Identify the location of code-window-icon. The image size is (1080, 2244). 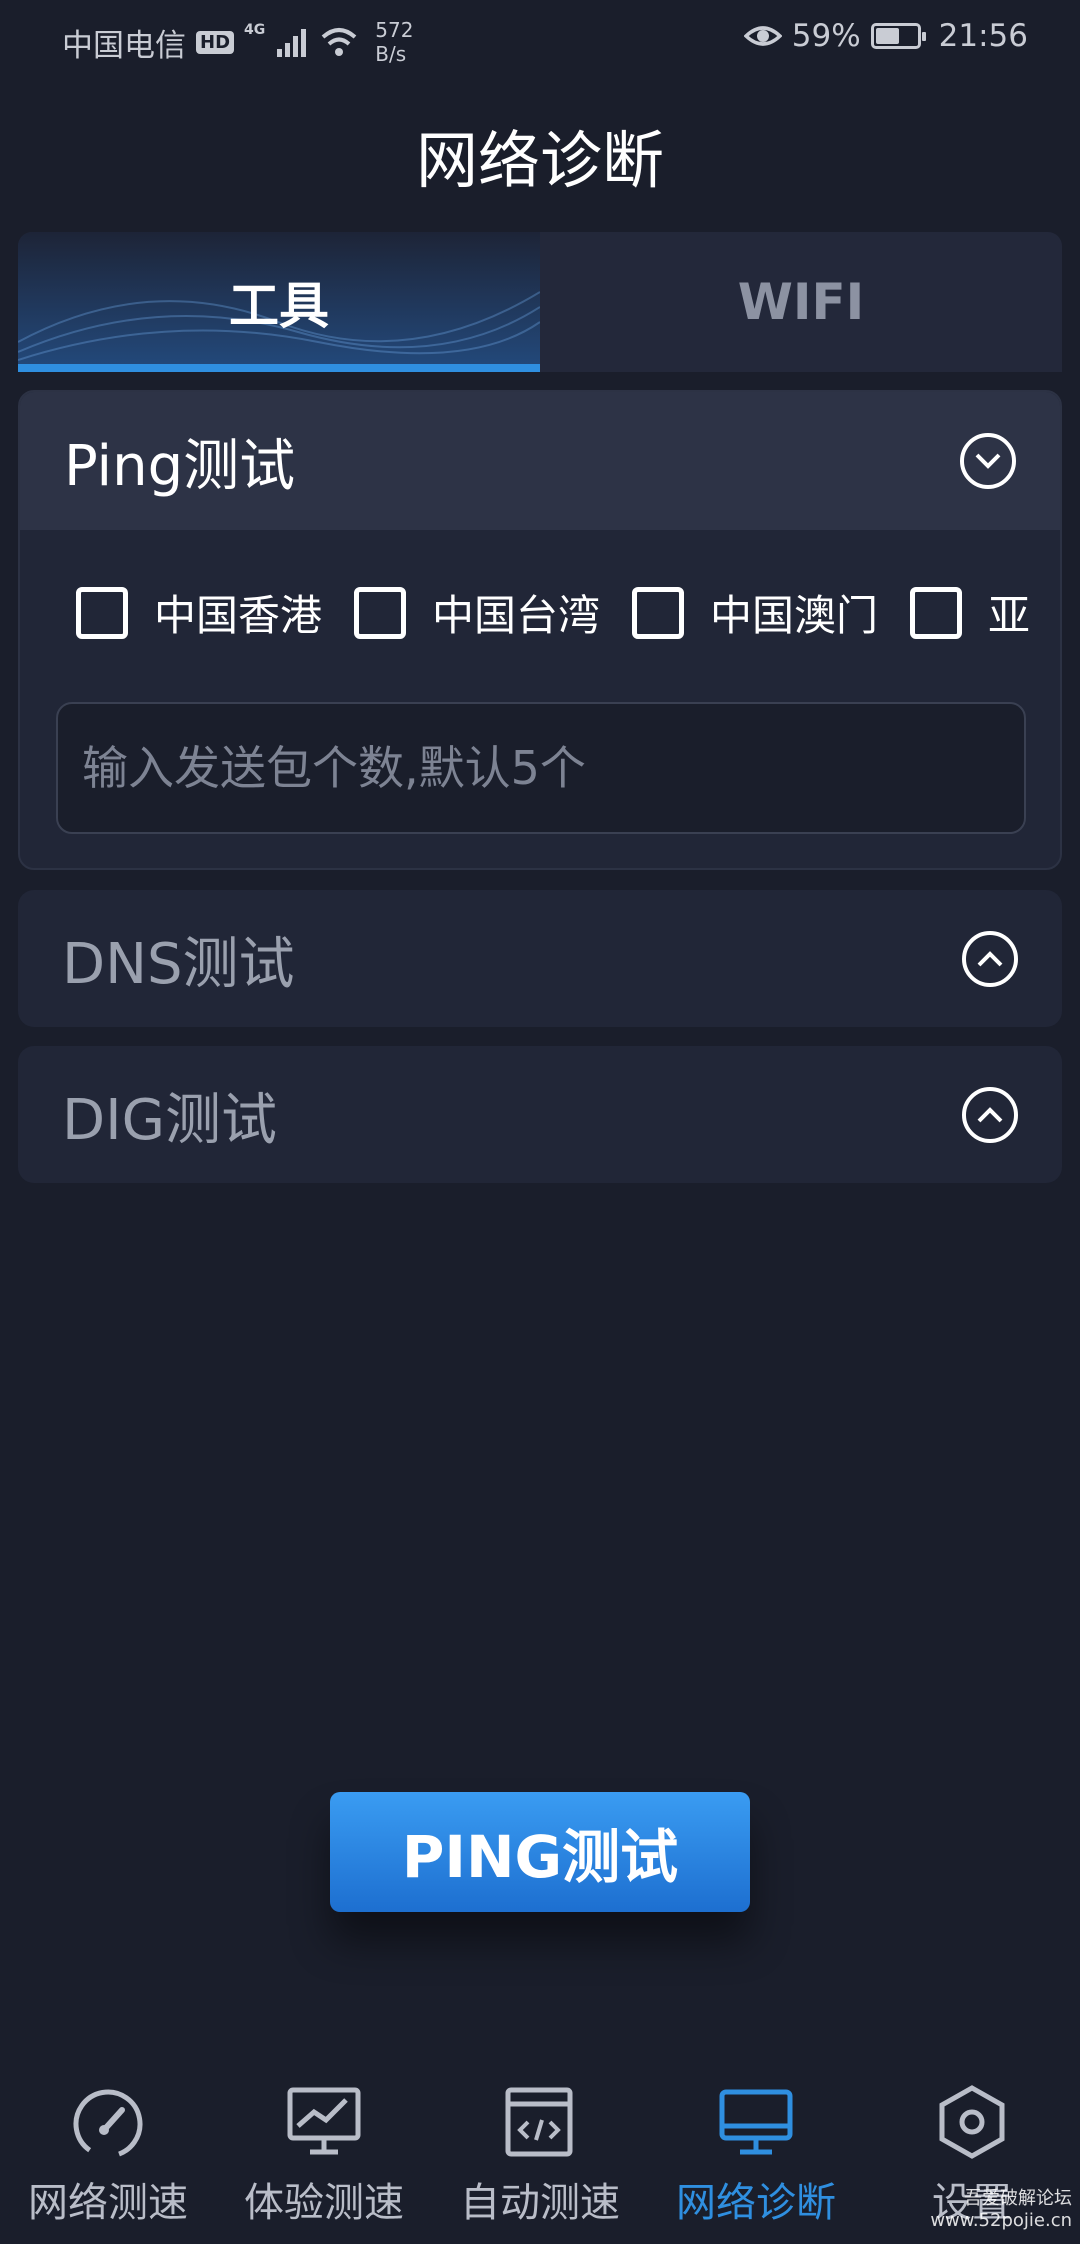
(539, 2122).